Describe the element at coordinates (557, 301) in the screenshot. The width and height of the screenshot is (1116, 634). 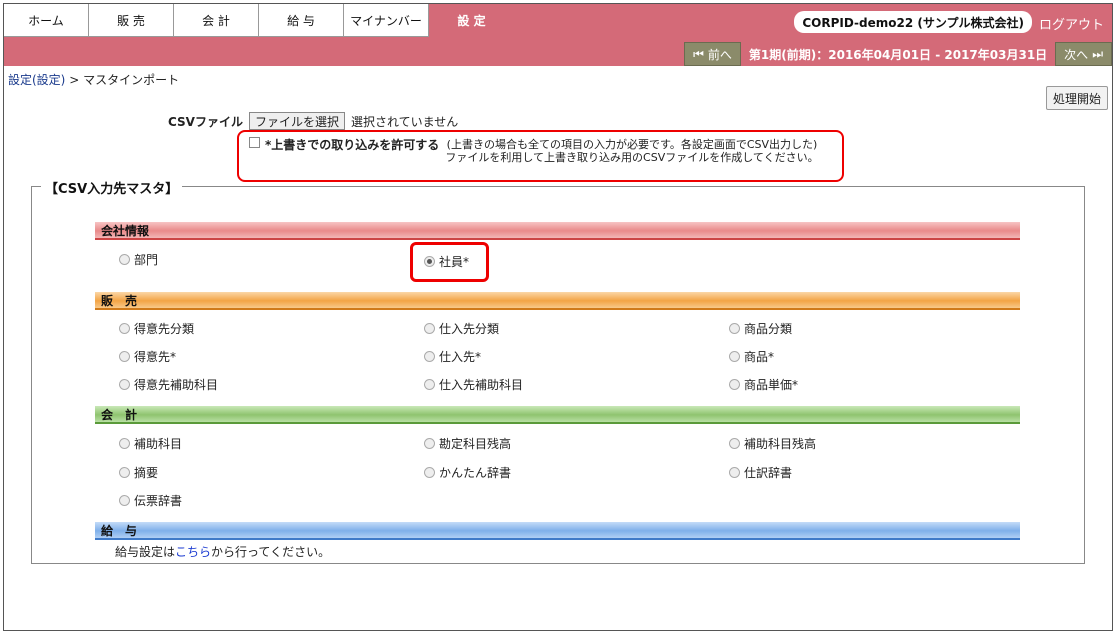
I see `section-sales: 販 売` at that location.